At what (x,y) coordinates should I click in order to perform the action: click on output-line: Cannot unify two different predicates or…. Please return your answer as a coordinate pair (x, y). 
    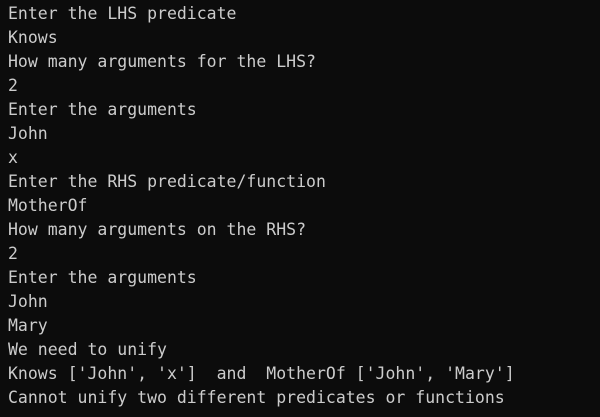
    Looking at the image, I should click on (256, 397).